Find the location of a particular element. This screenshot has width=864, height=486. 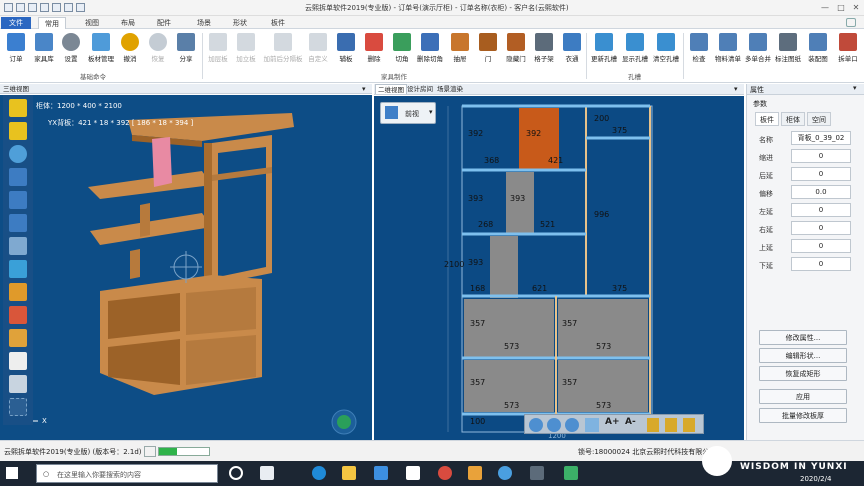

color-icon is located at coordinates (18, 315).